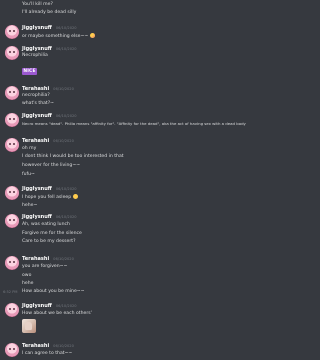 The image size is (320, 360). I want to click on message-text: I hope you fell asleep, so click(47, 197).